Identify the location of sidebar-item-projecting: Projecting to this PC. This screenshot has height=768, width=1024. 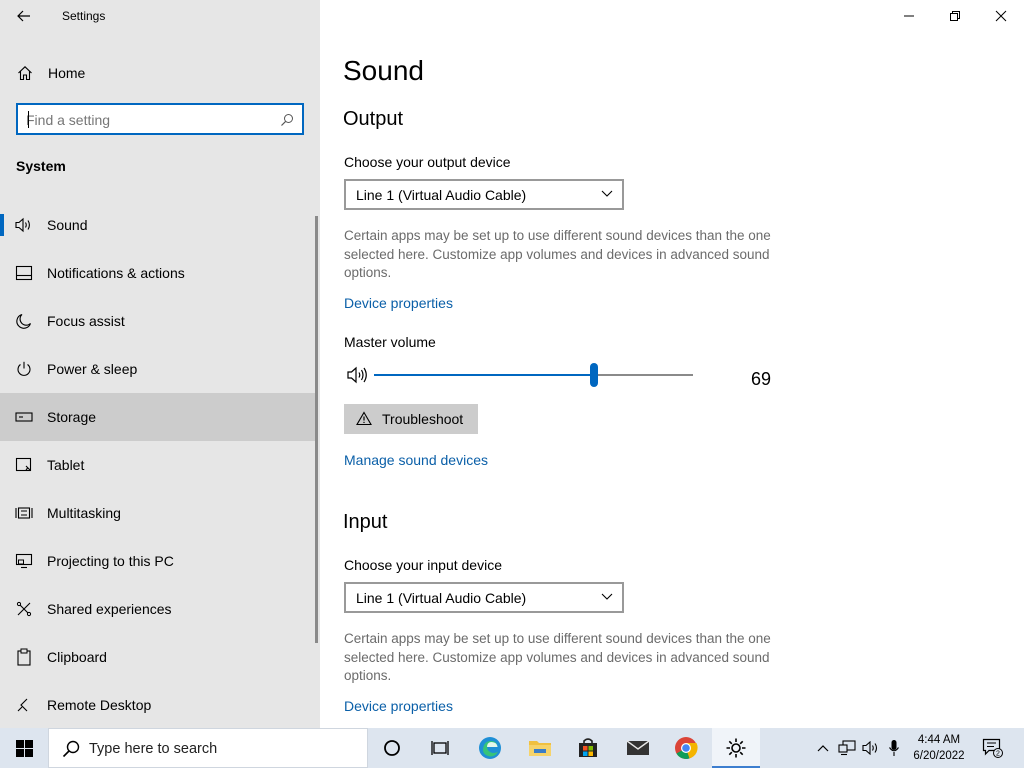
(158, 561).